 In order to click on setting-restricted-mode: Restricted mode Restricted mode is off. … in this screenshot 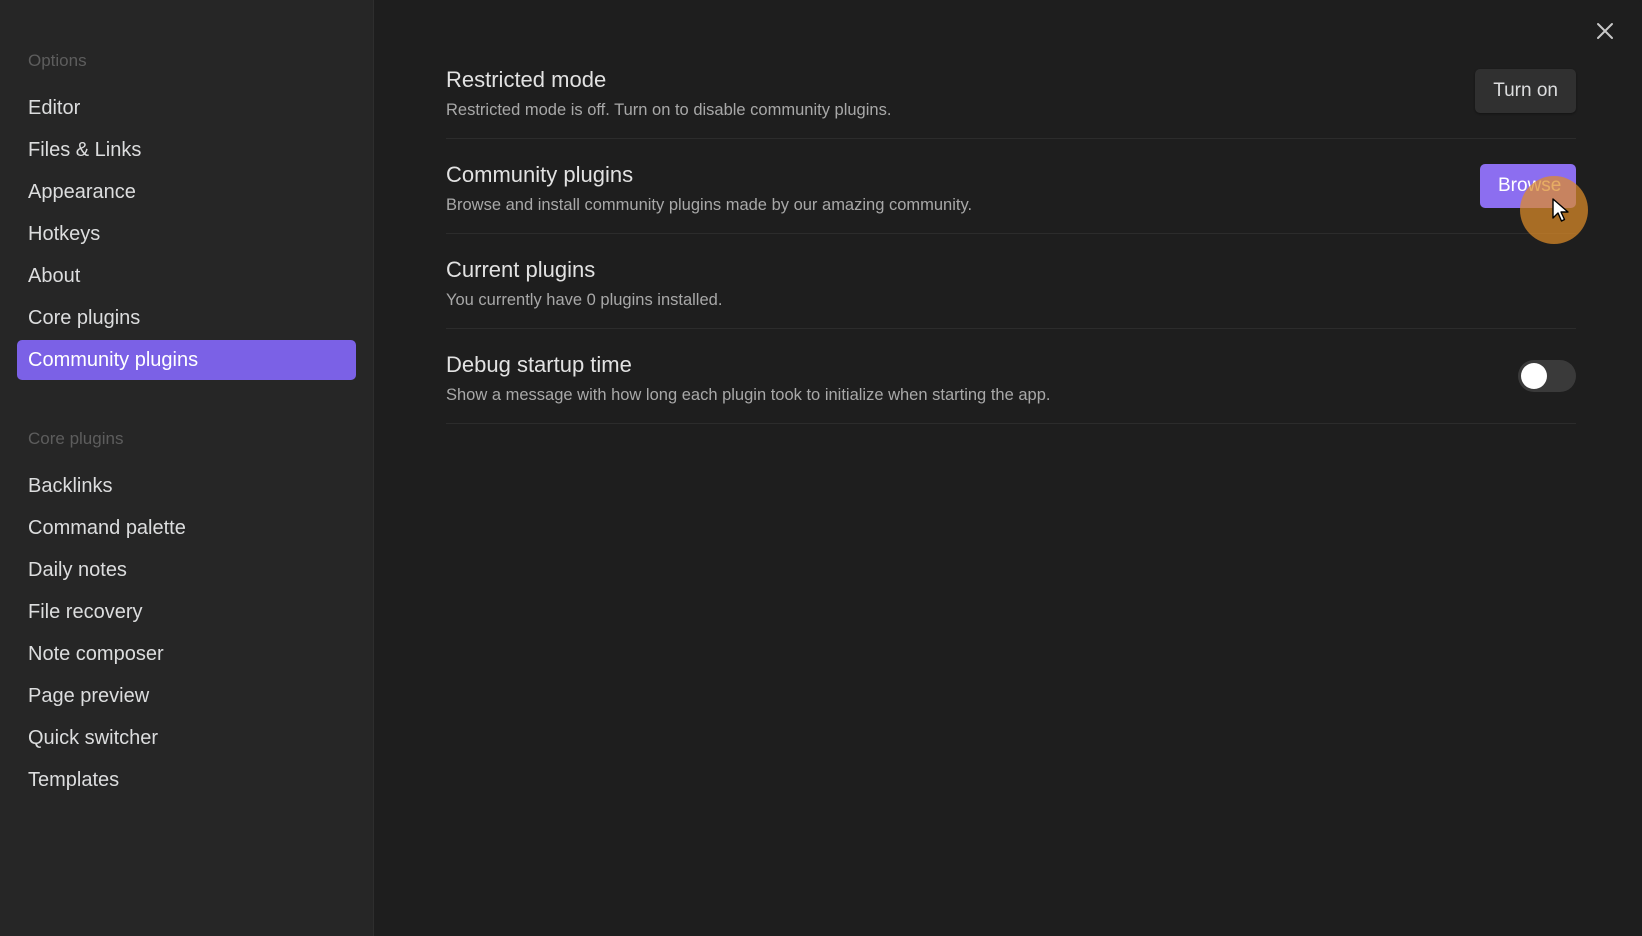, I will do `click(1011, 91)`.